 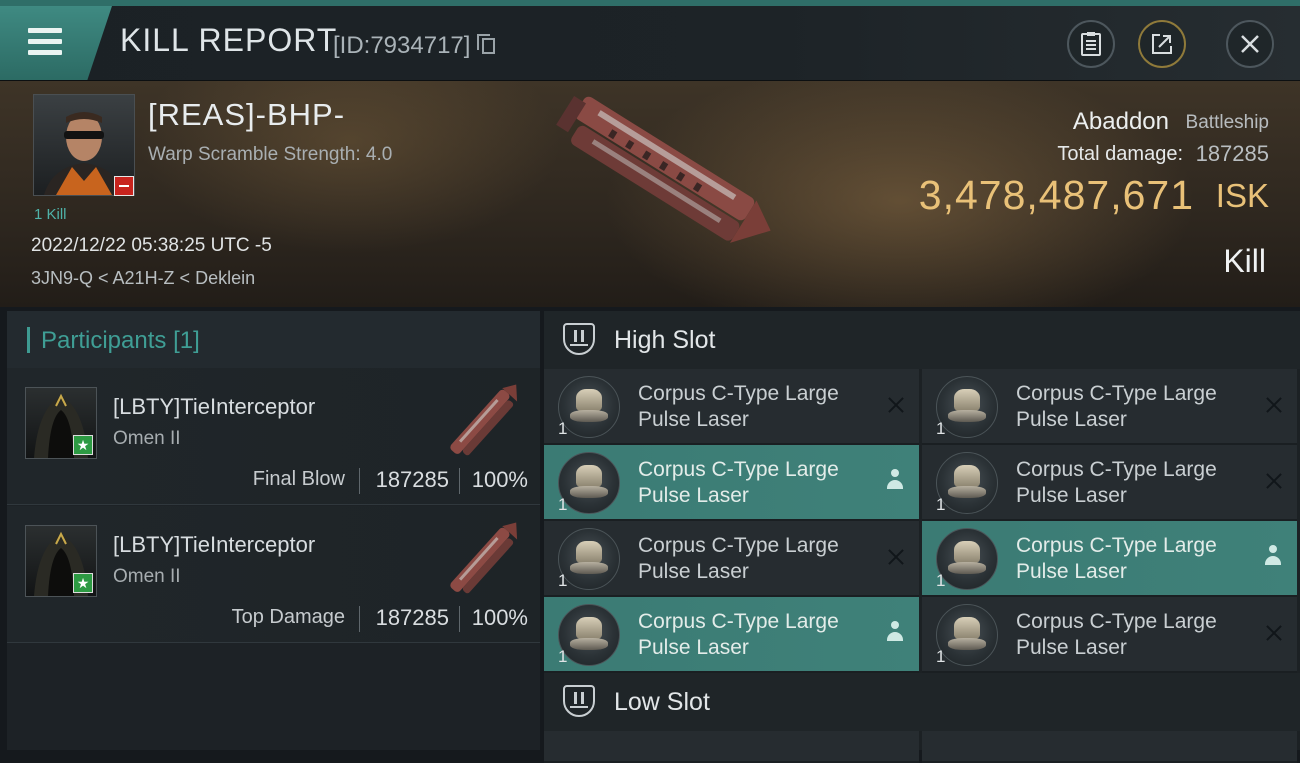 What do you see at coordinates (288, 617) in the screenshot?
I see `participant-role: Top Damage` at bounding box center [288, 617].